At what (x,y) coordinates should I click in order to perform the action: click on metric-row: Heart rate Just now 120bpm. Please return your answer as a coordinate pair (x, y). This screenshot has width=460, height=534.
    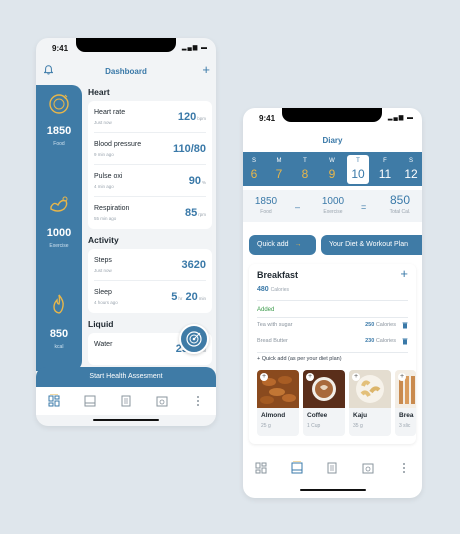
    Looking at the image, I should click on (150, 117).